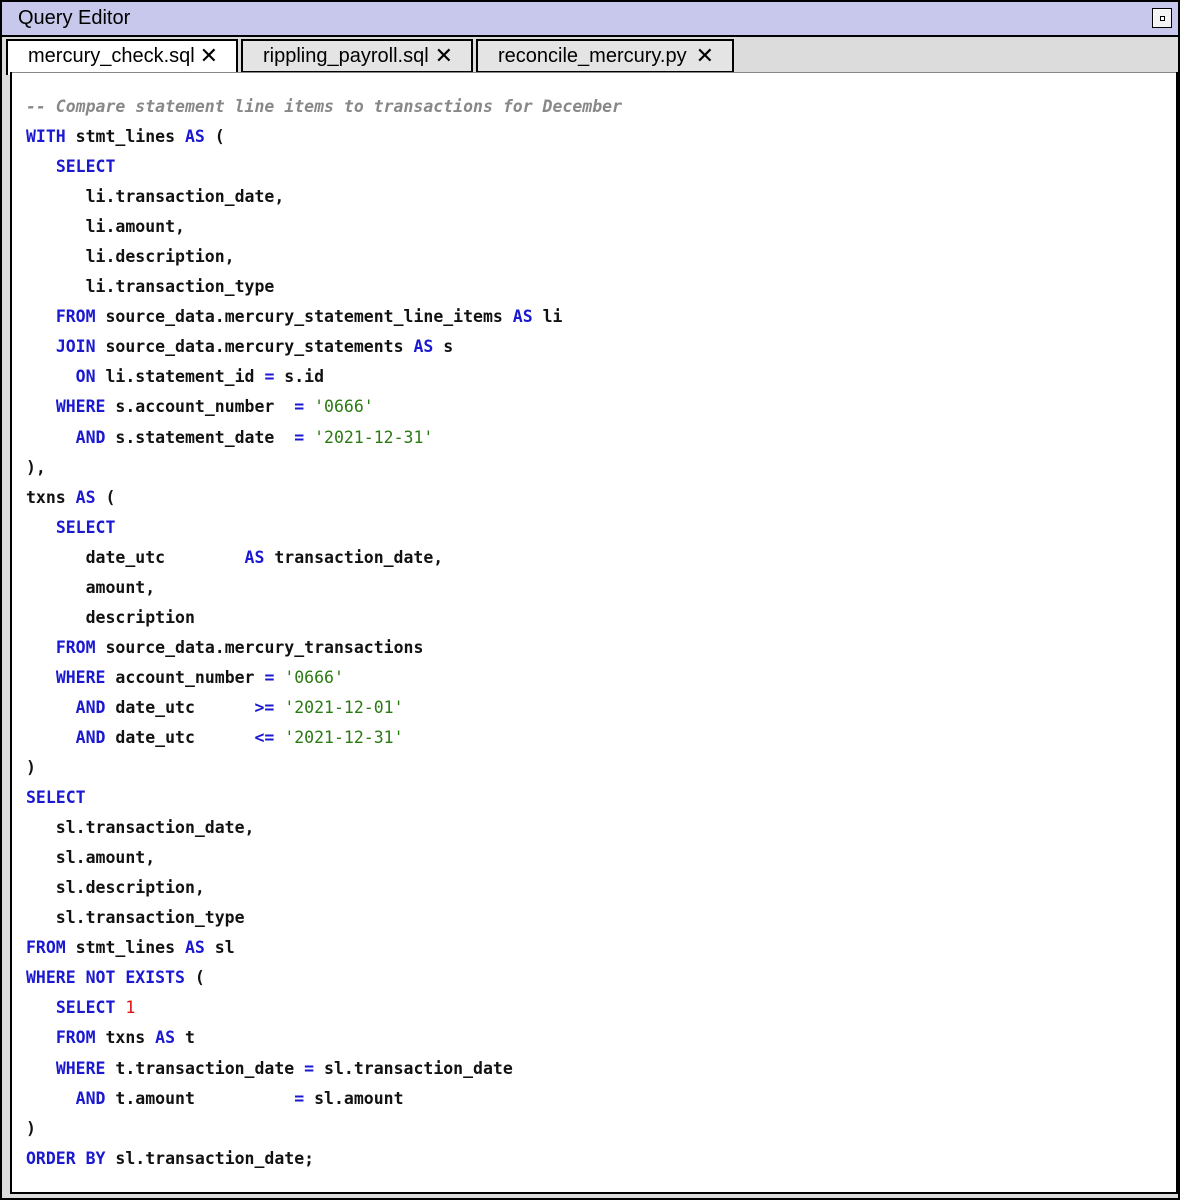  What do you see at coordinates (85, 527) in the screenshot?
I see `code-token: SELECT` at bounding box center [85, 527].